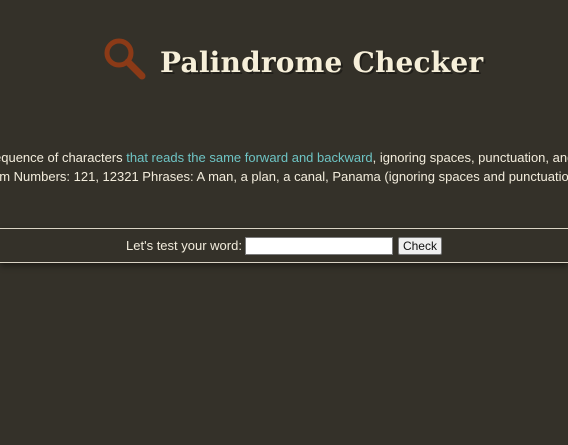 This screenshot has width=568, height=445. Describe the element at coordinates (318, 245) in the screenshot. I see `word-input` at that location.